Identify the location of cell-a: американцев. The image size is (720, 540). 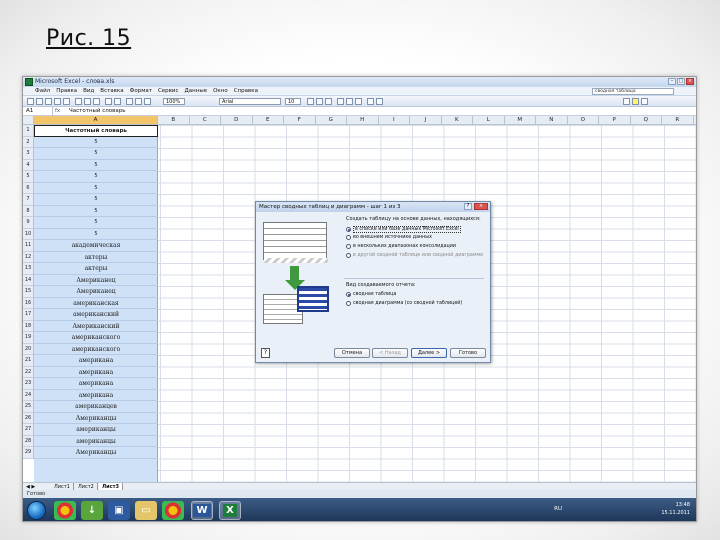
(96, 407).